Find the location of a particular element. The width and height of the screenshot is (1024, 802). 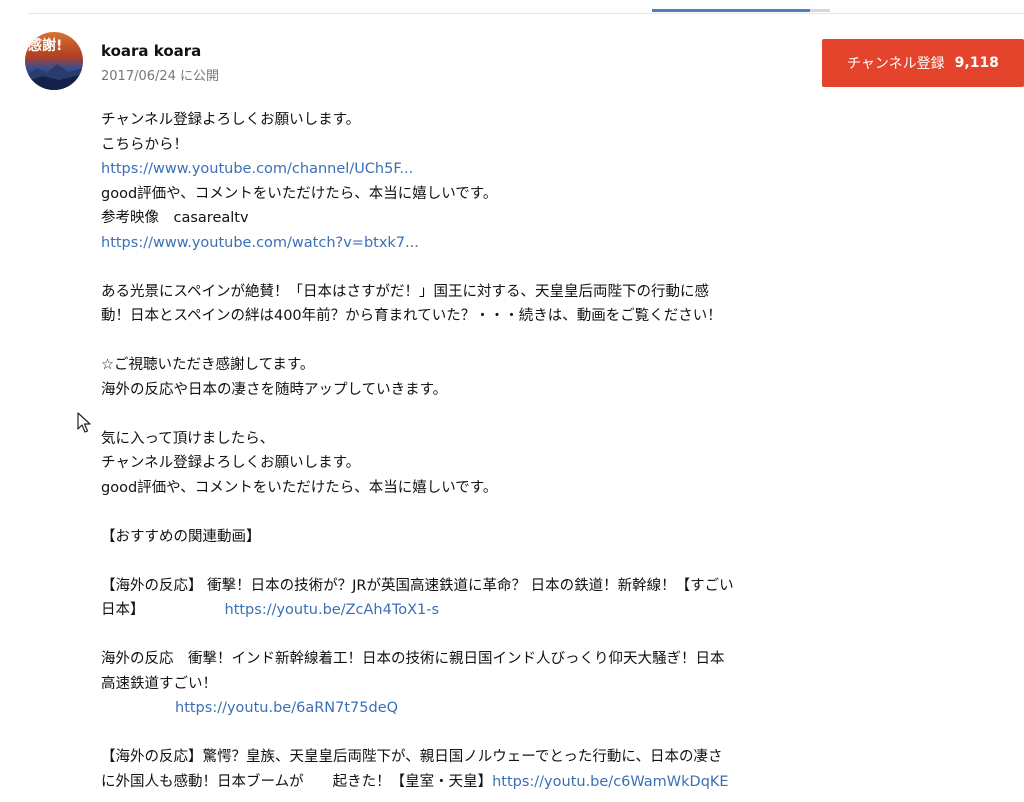

channel-name: koara koara is located at coordinates (151, 51).